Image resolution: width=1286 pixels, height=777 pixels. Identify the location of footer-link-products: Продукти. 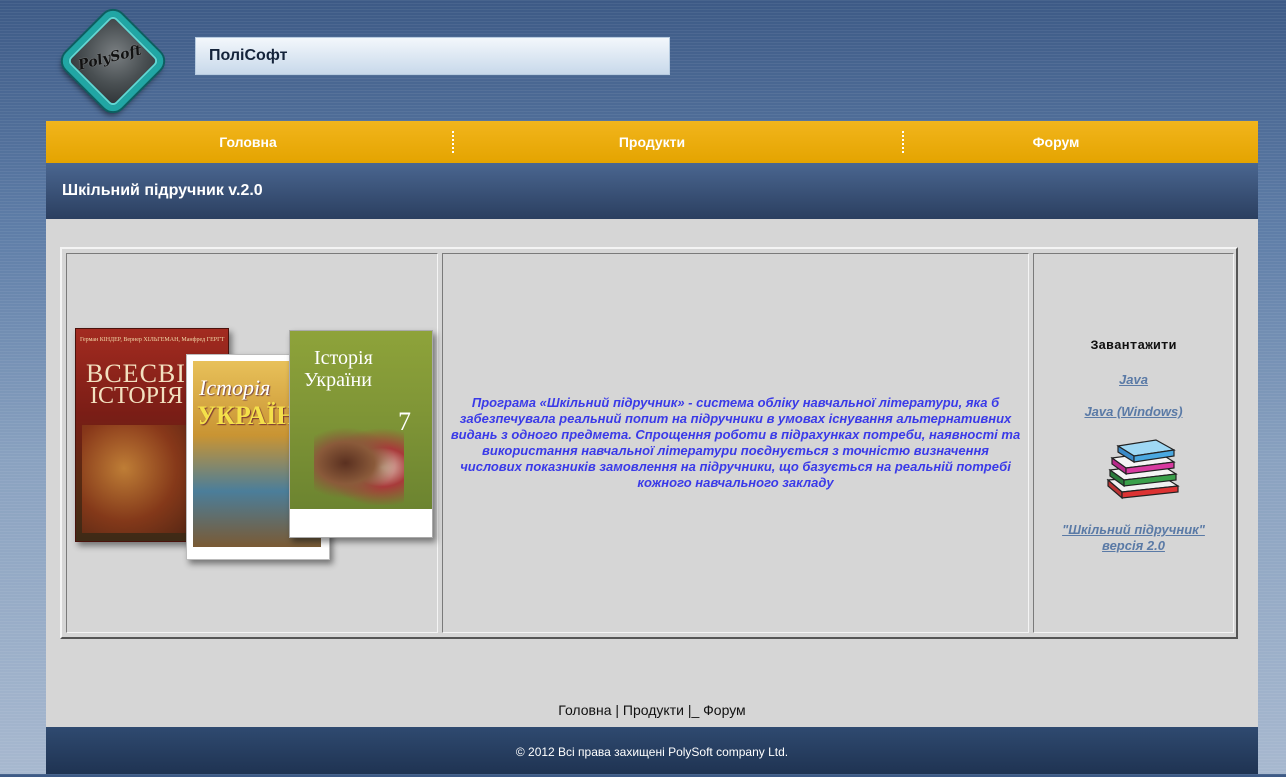
(653, 710).